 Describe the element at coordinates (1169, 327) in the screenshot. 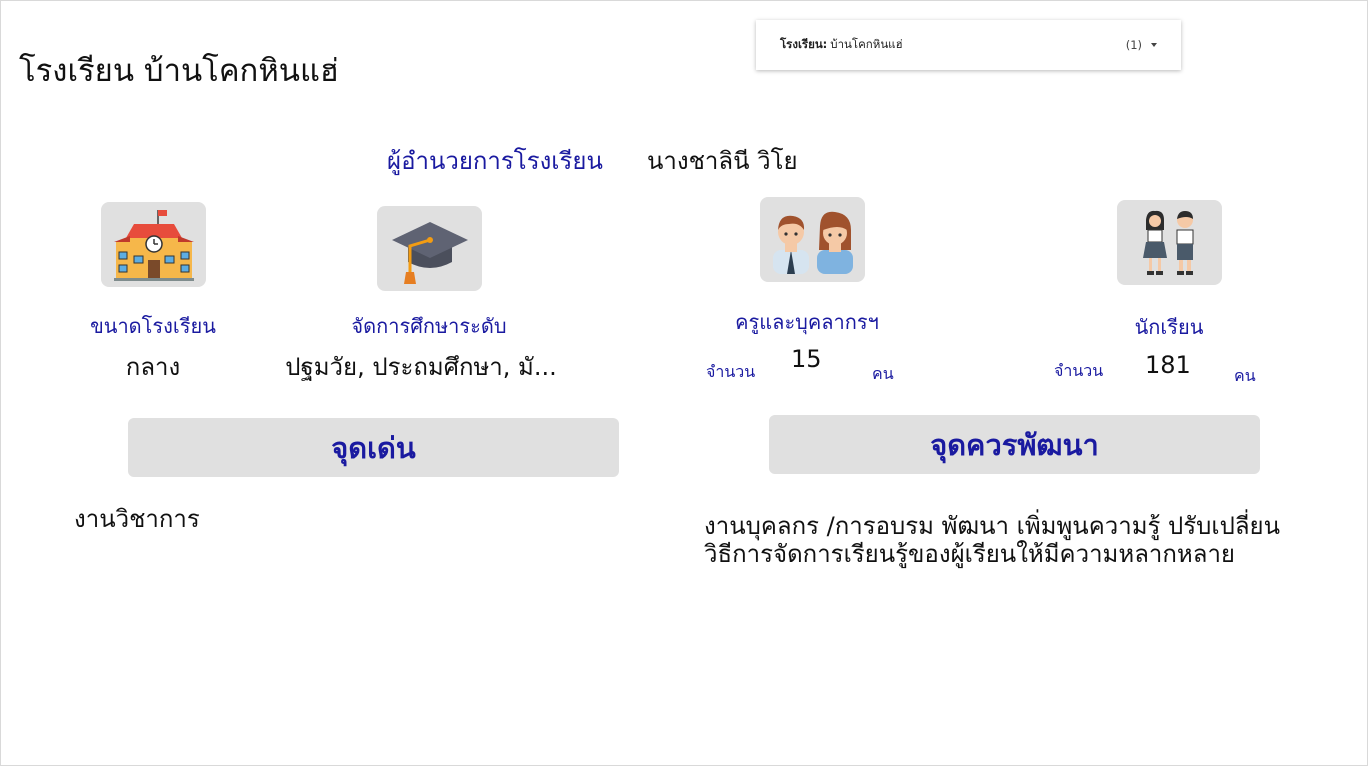

I see `students-label: นักเรียน` at that location.